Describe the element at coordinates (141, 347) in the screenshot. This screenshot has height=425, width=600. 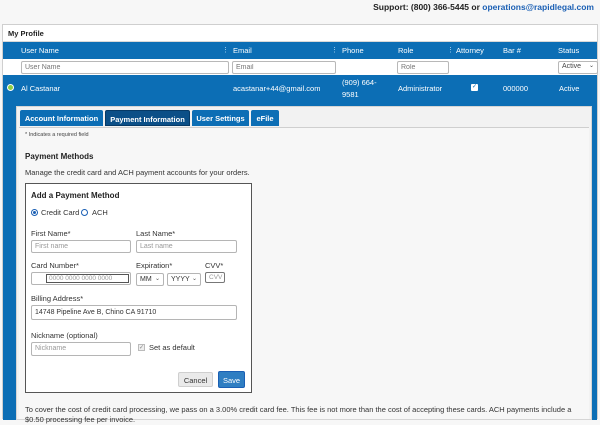
I see `set-default-checkbox: ✓` at that location.